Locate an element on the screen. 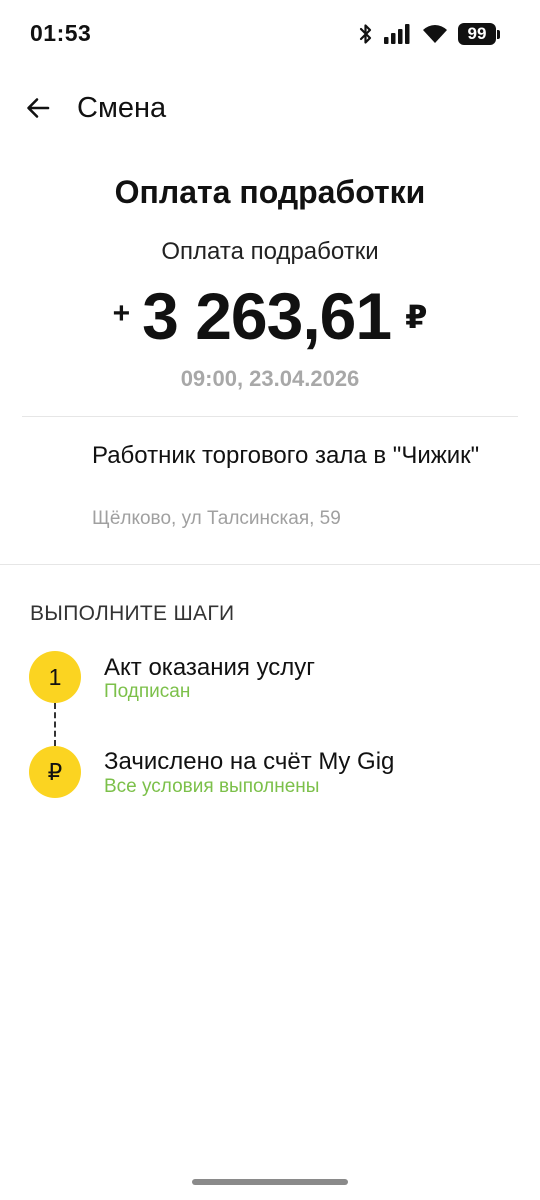 This screenshot has height=1200, width=540. battery-level: 99 is located at coordinates (477, 34).